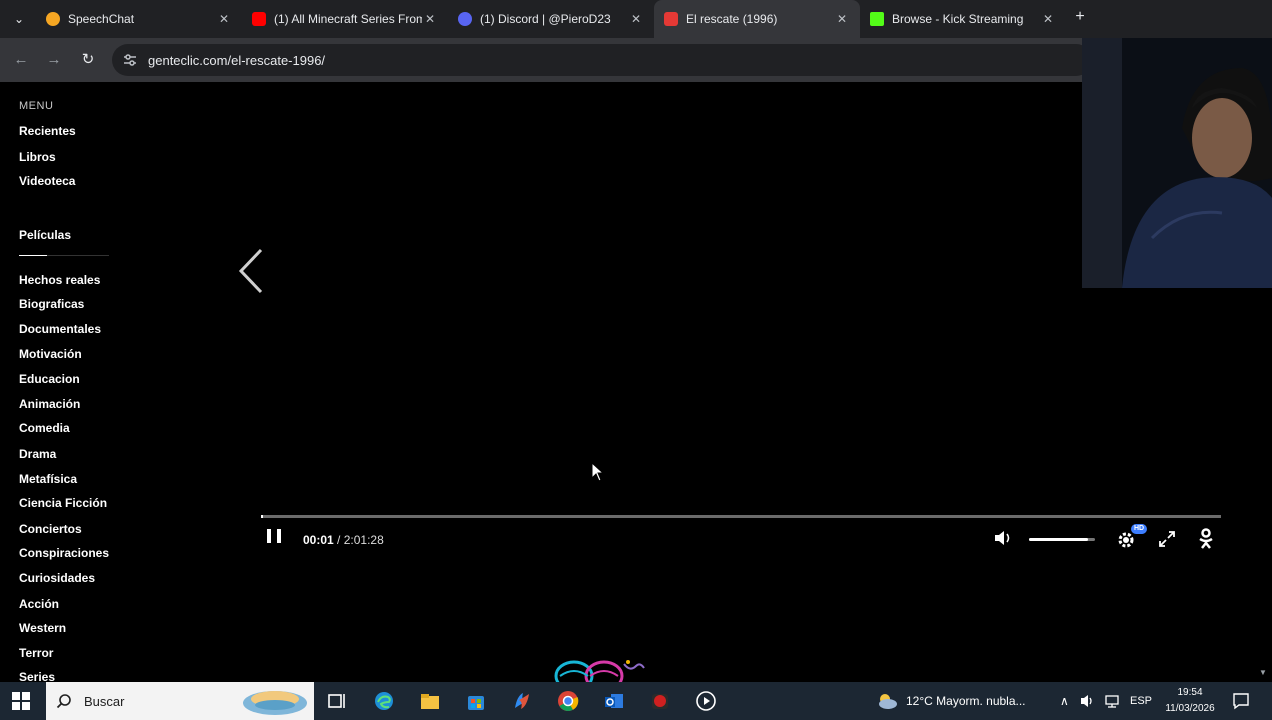 The height and width of the screenshot is (720, 1272). I want to click on tab-title: Browse - Kick Streaming, so click(958, 19).